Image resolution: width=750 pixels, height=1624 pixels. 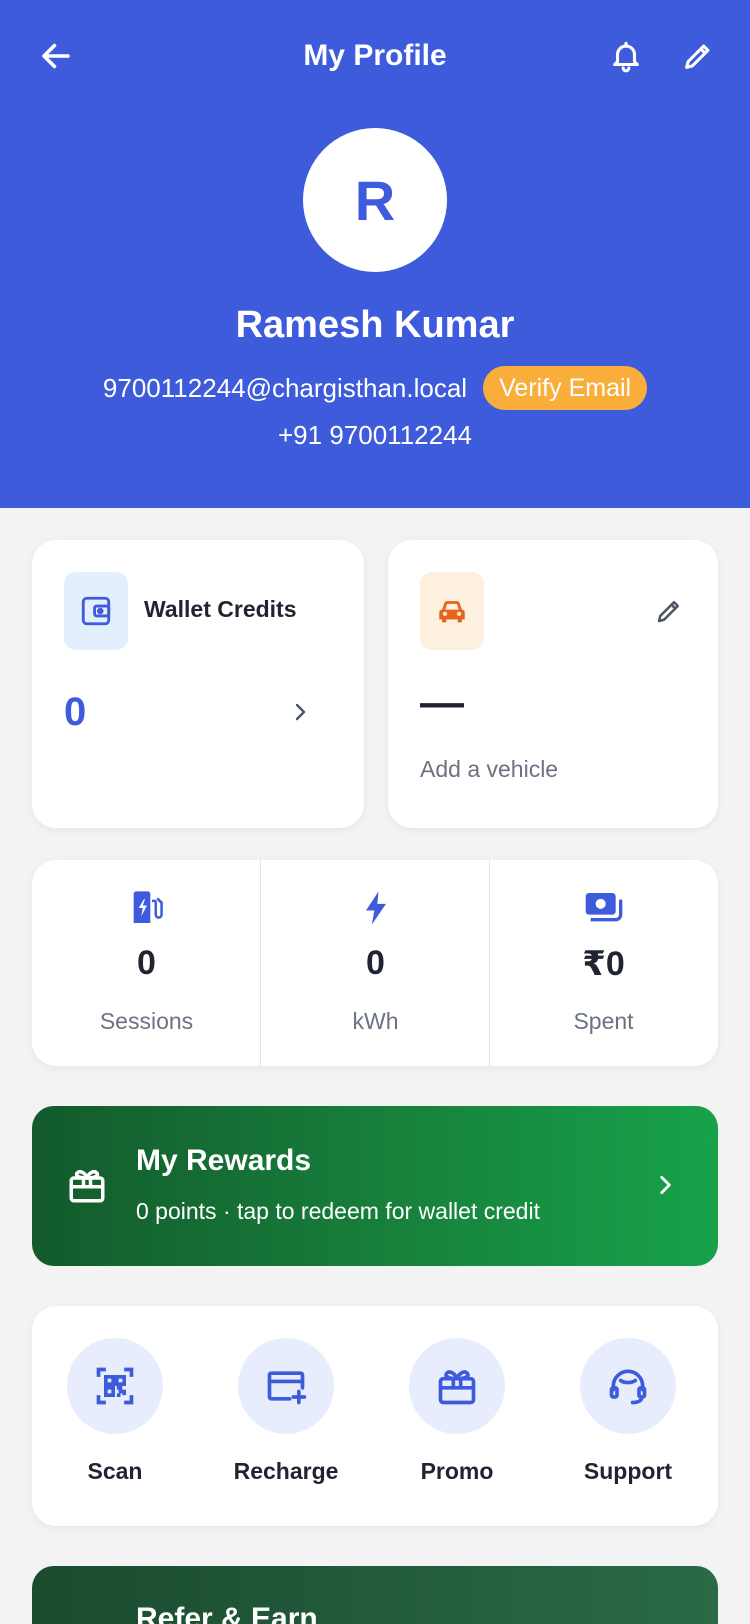 What do you see at coordinates (224, 1160) in the screenshot?
I see `rewards-title: My Rewards` at bounding box center [224, 1160].